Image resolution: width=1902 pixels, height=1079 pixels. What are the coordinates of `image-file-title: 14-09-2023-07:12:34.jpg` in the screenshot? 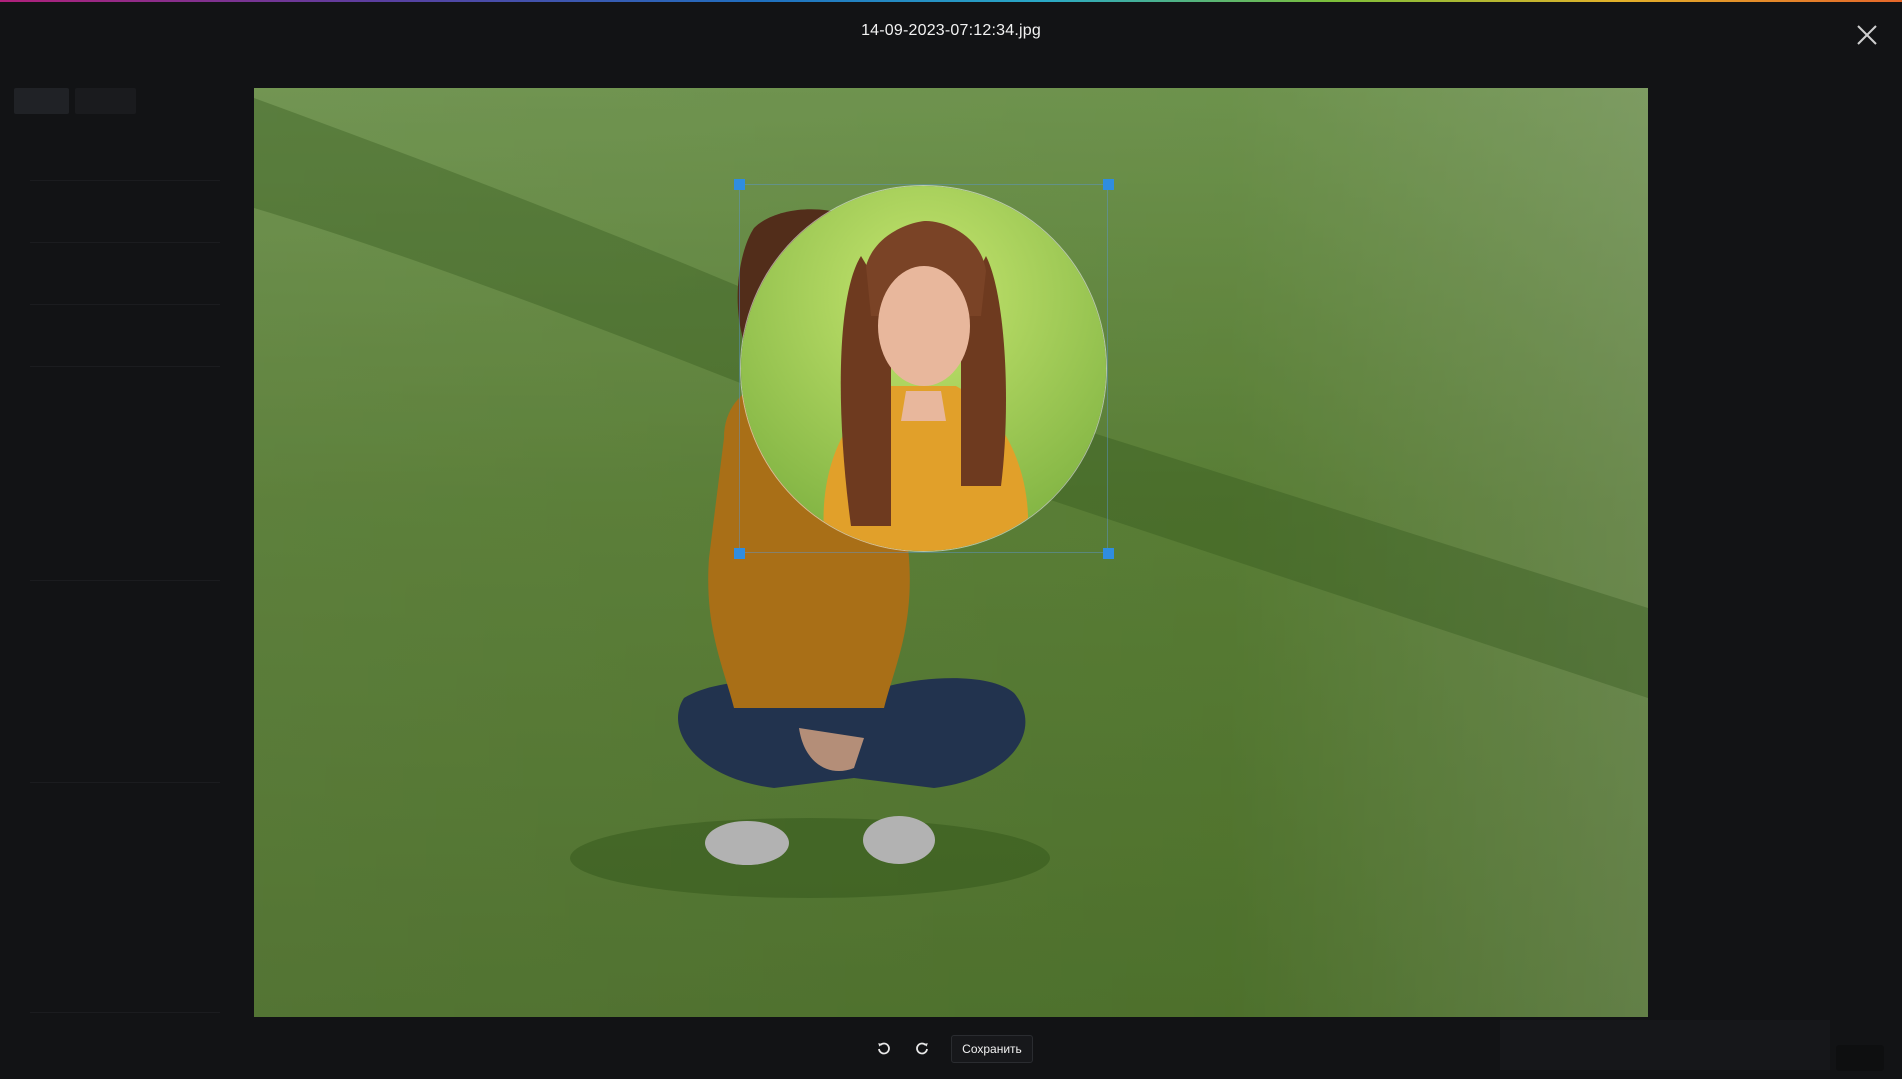 It's located at (951, 30).